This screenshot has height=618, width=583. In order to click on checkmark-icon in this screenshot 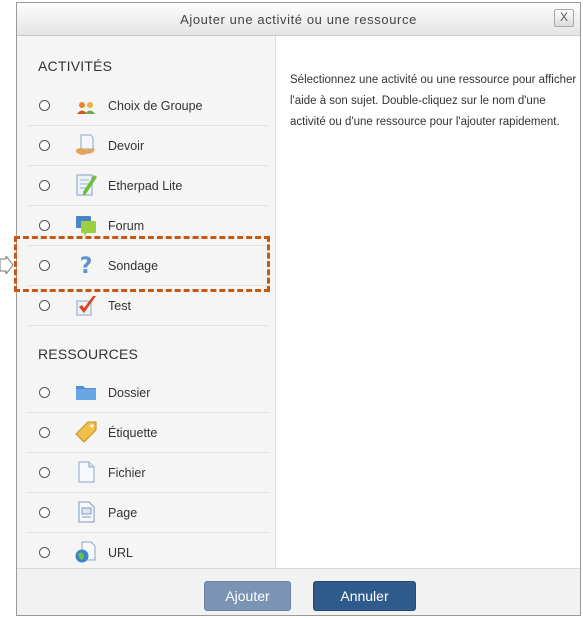, I will do `click(86, 305)`.